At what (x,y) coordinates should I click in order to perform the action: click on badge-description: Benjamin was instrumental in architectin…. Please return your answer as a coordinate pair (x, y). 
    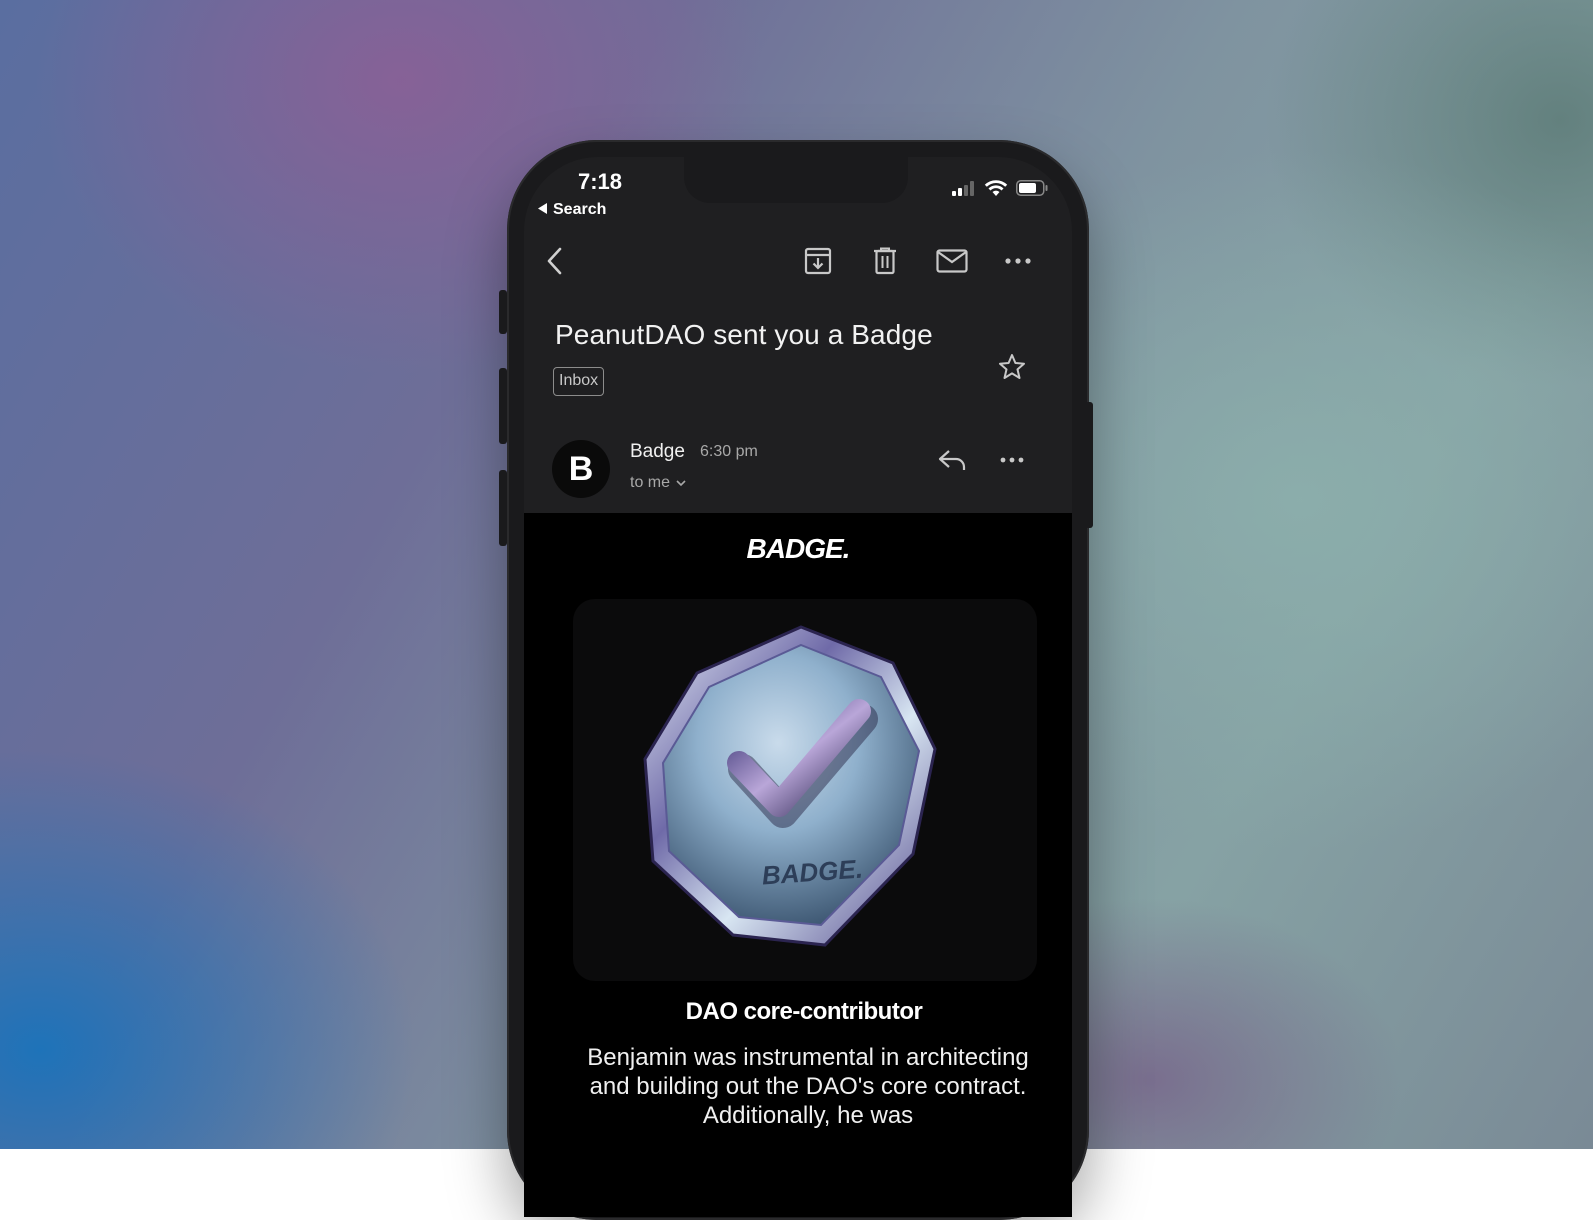
    Looking at the image, I should click on (808, 1086).